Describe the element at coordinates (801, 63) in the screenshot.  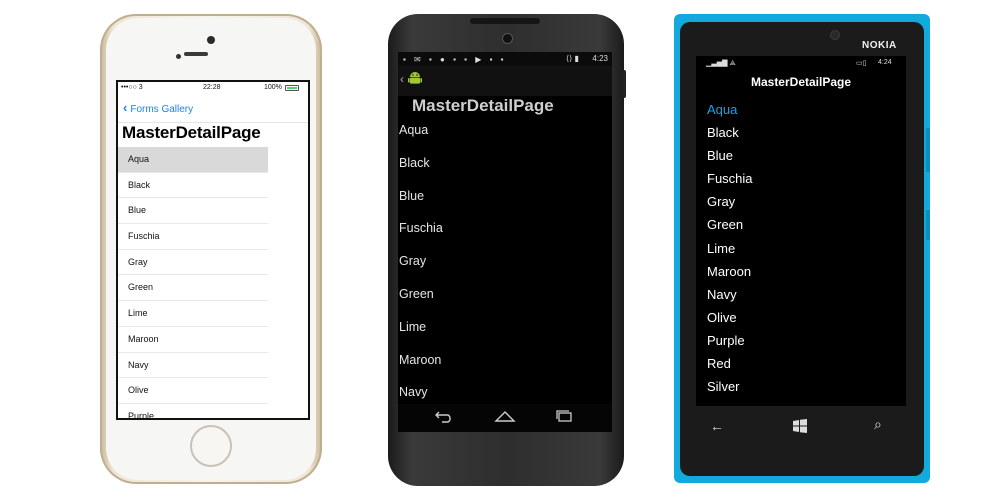
I see `wp-status-bar: ▁▃▅▇ ⟁ ▭▯ 4:24` at that location.